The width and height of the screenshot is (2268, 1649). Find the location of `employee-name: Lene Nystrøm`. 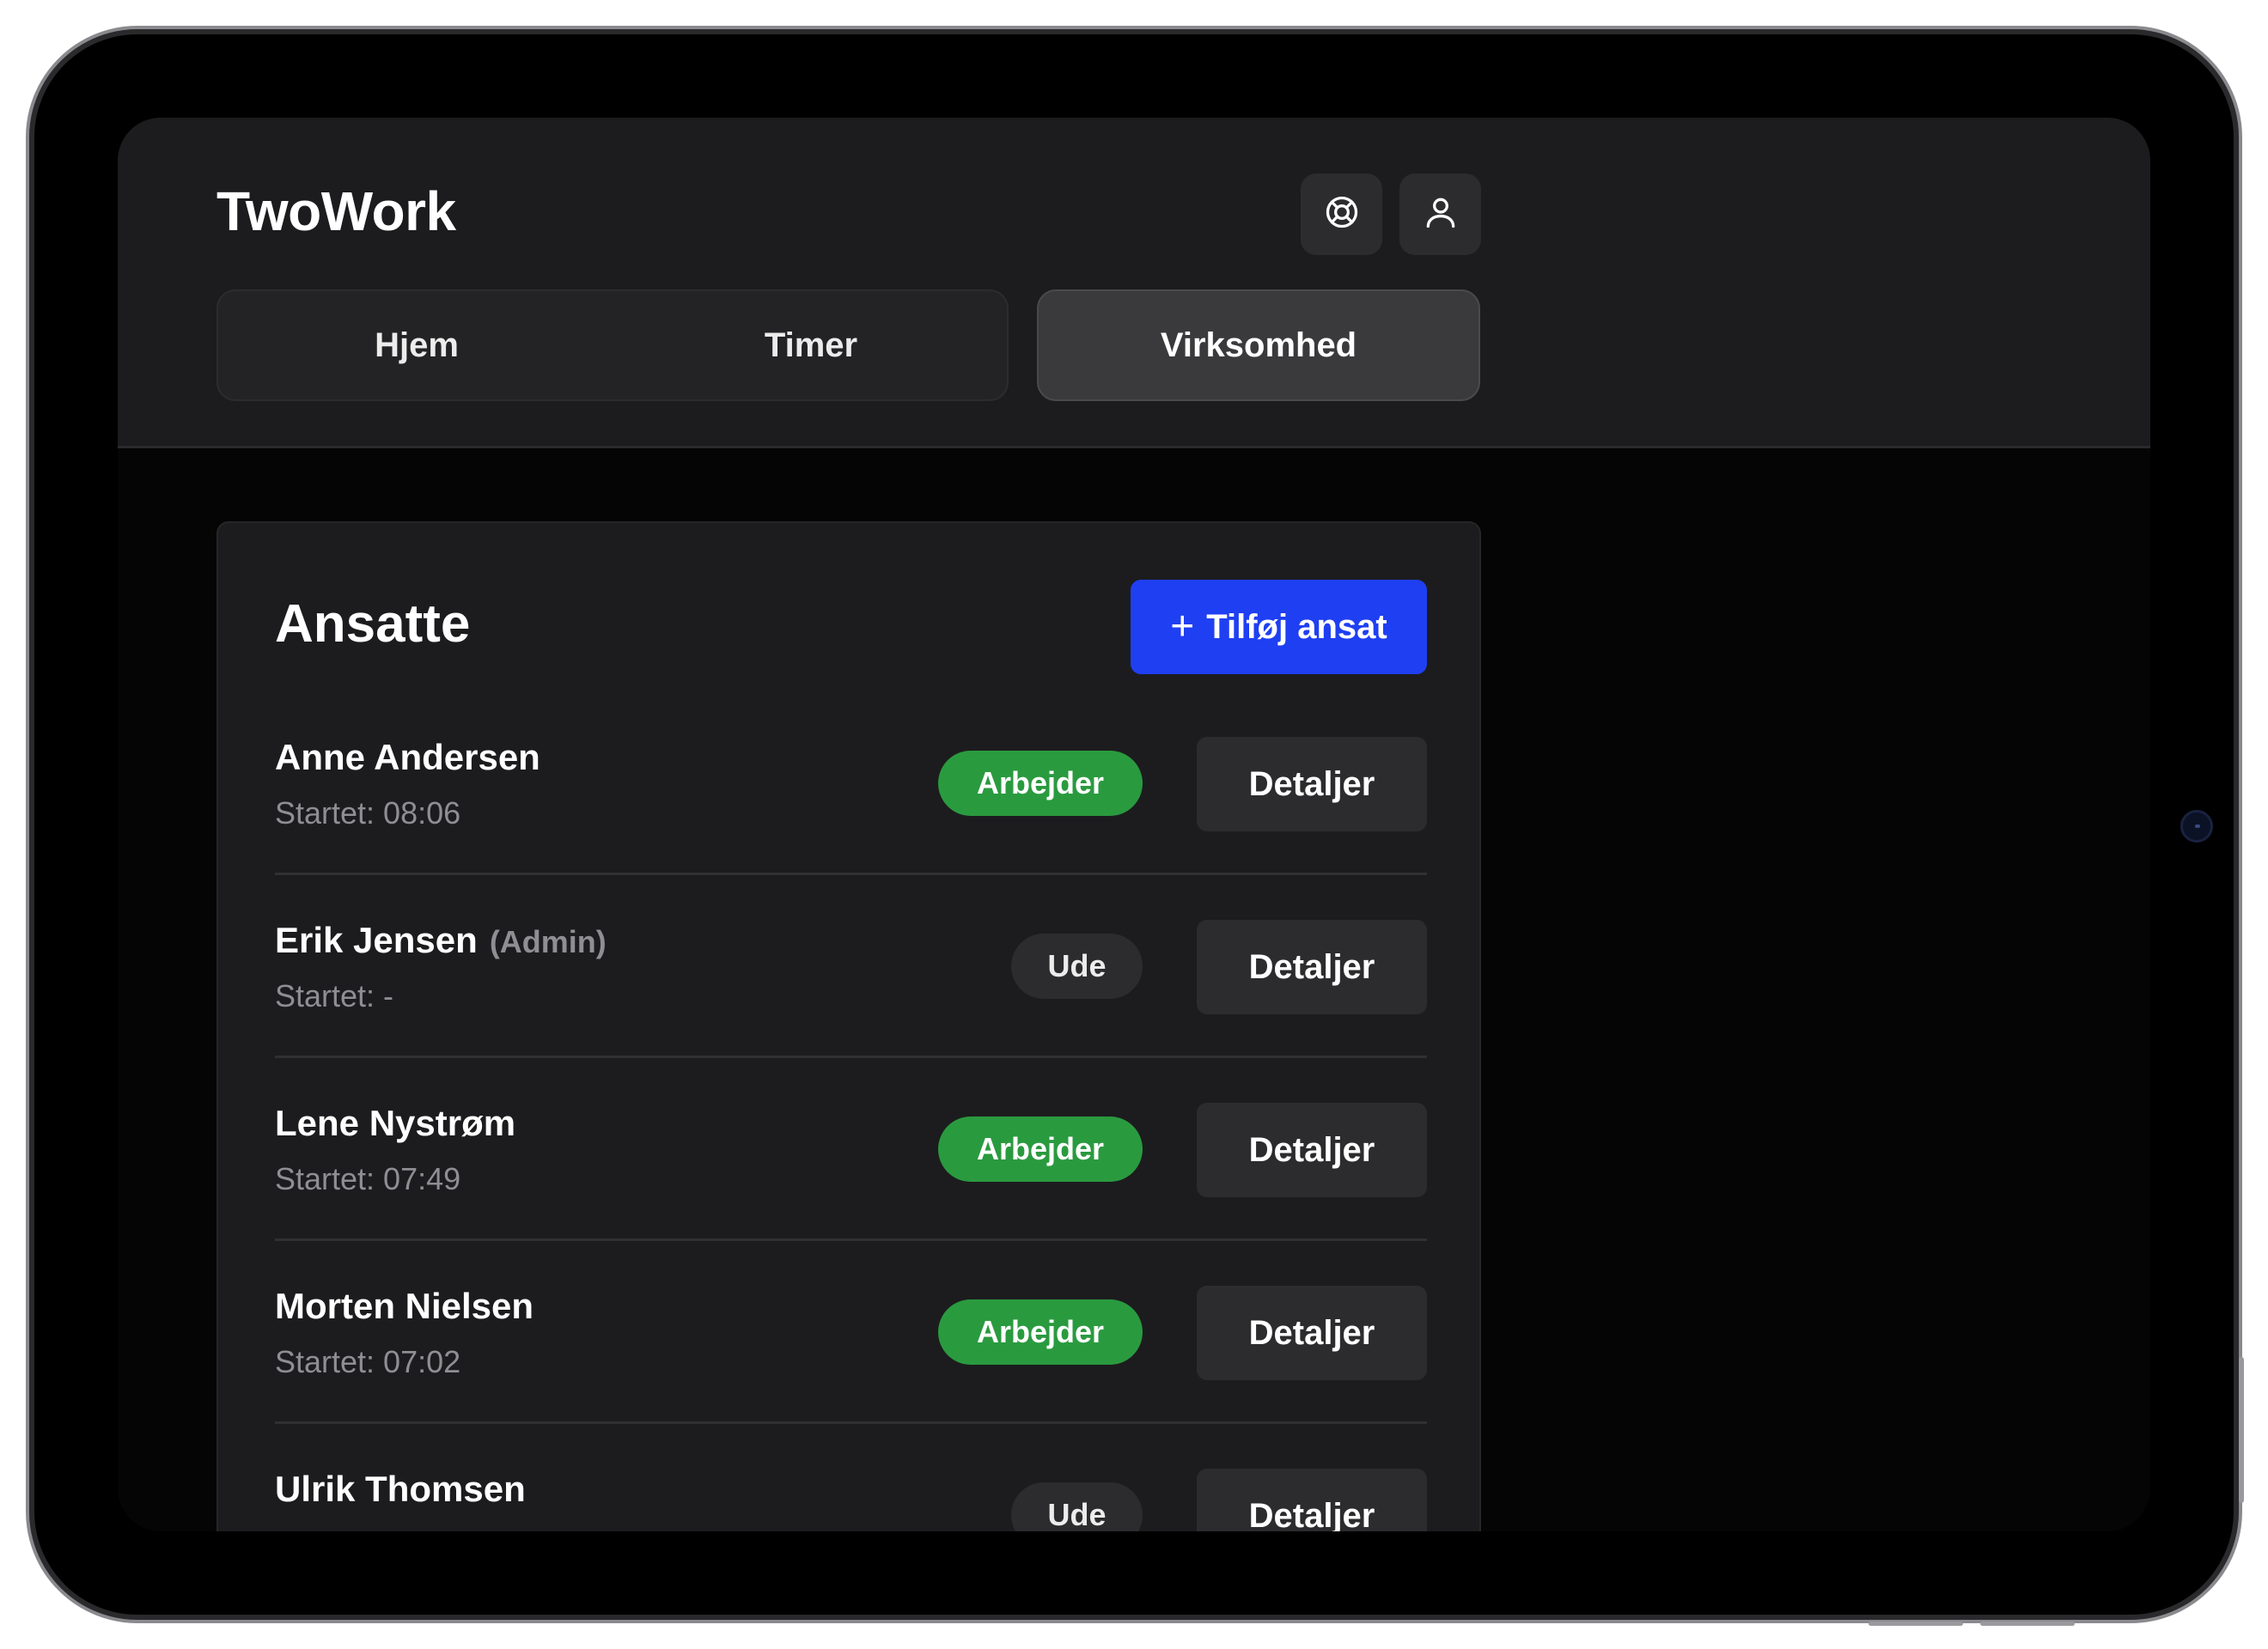

employee-name: Lene Nystrøm is located at coordinates (395, 1123).